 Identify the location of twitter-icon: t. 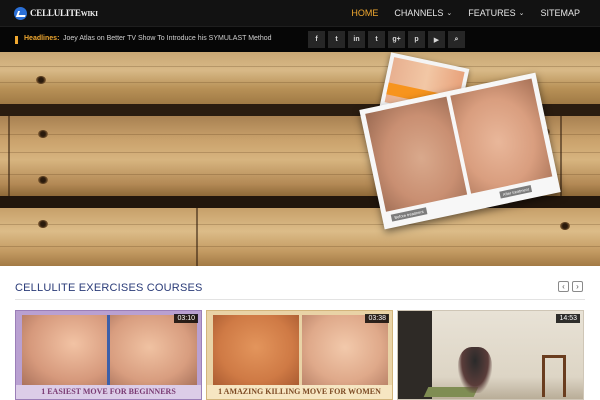
(336, 39).